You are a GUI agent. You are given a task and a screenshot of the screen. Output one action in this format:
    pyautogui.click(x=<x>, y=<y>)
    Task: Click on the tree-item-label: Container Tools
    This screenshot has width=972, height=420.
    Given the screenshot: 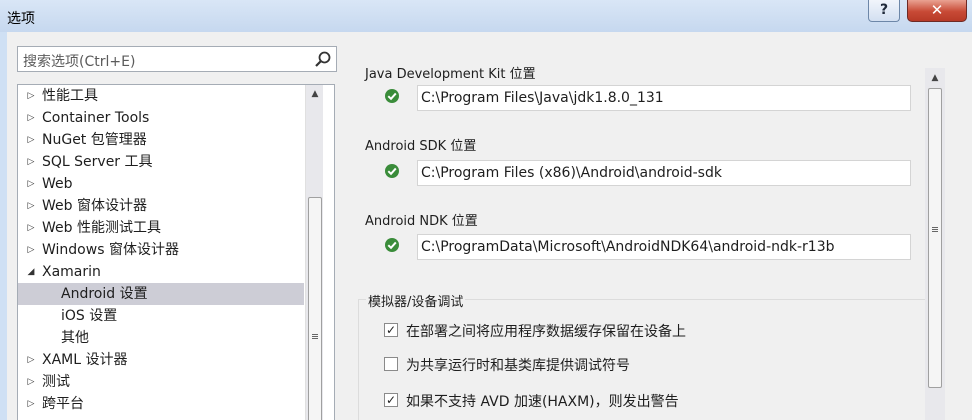 What is the action you would take?
    pyautogui.click(x=96, y=118)
    